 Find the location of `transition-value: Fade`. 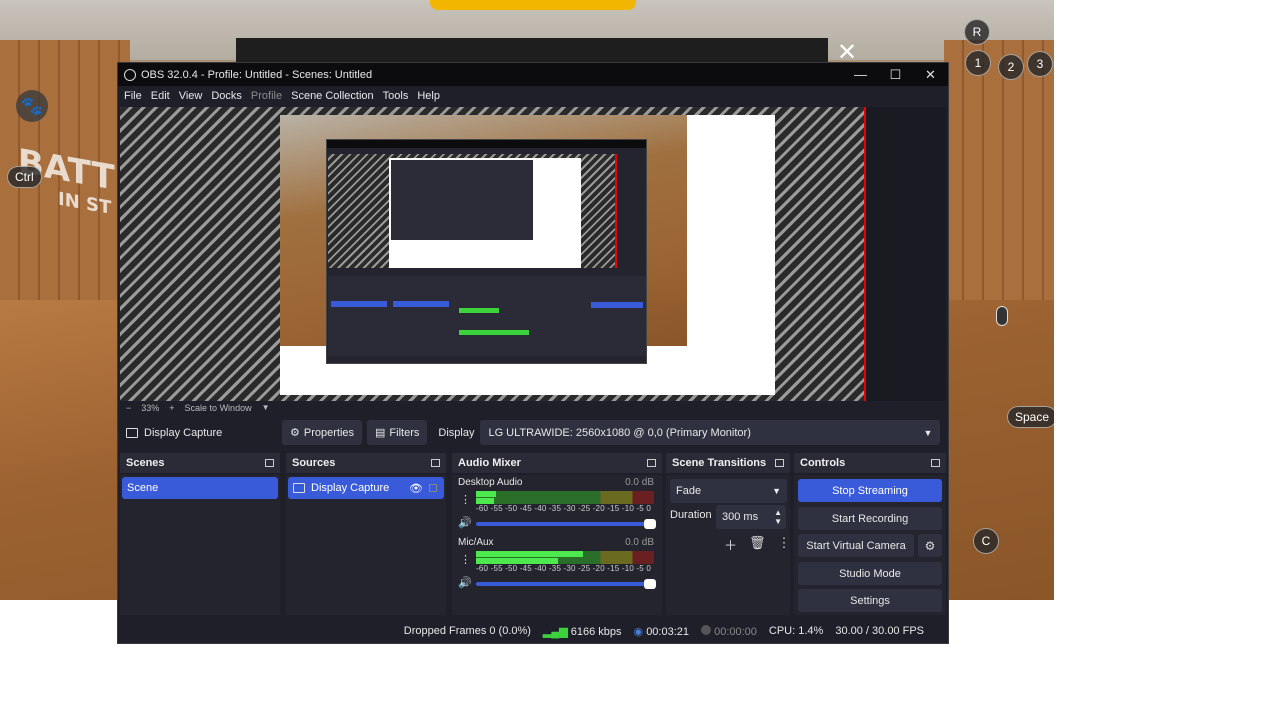

transition-value: Fade is located at coordinates (689, 491).